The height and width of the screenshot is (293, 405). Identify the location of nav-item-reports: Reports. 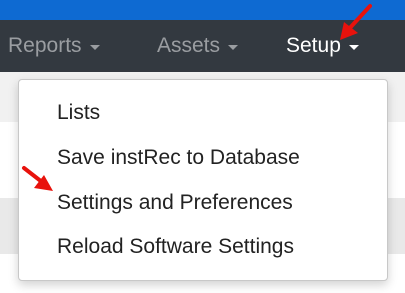
(54, 46).